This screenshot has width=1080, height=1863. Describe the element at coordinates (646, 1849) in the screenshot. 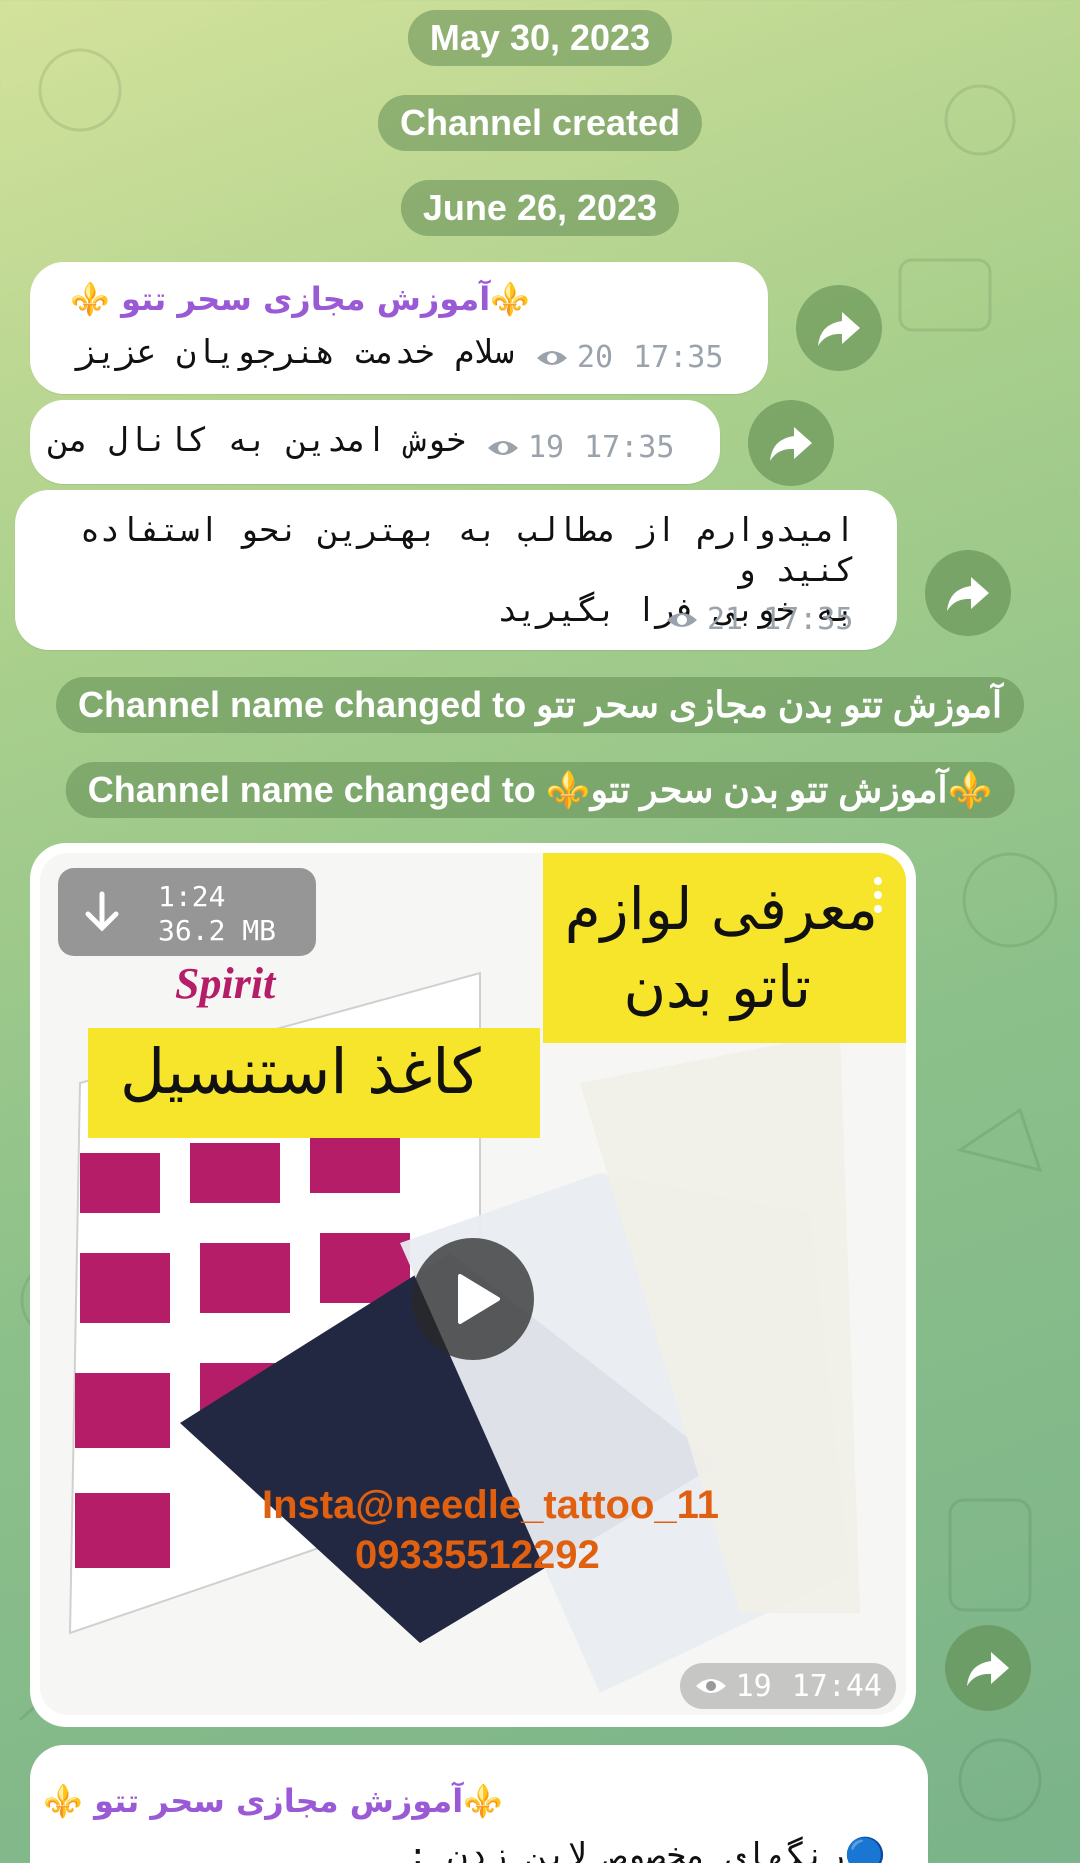

I see `message-text: 🔵رنگهای مخصوص لاین زدن :` at that location.